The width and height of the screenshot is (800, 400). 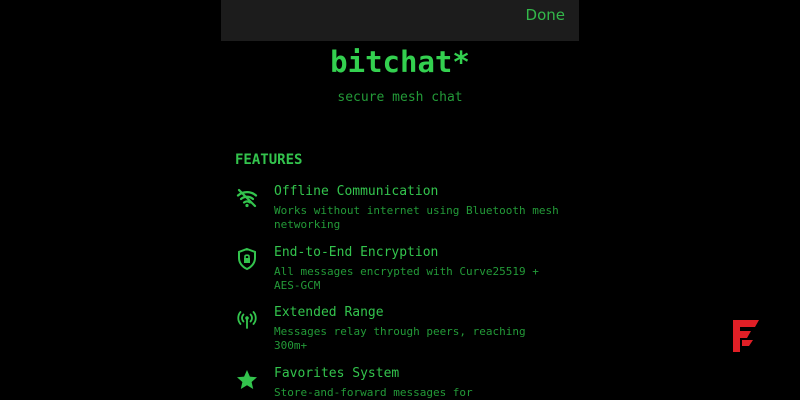 I want to click on feature-title: End-to-End Encryption, so click(x=356, y=252).